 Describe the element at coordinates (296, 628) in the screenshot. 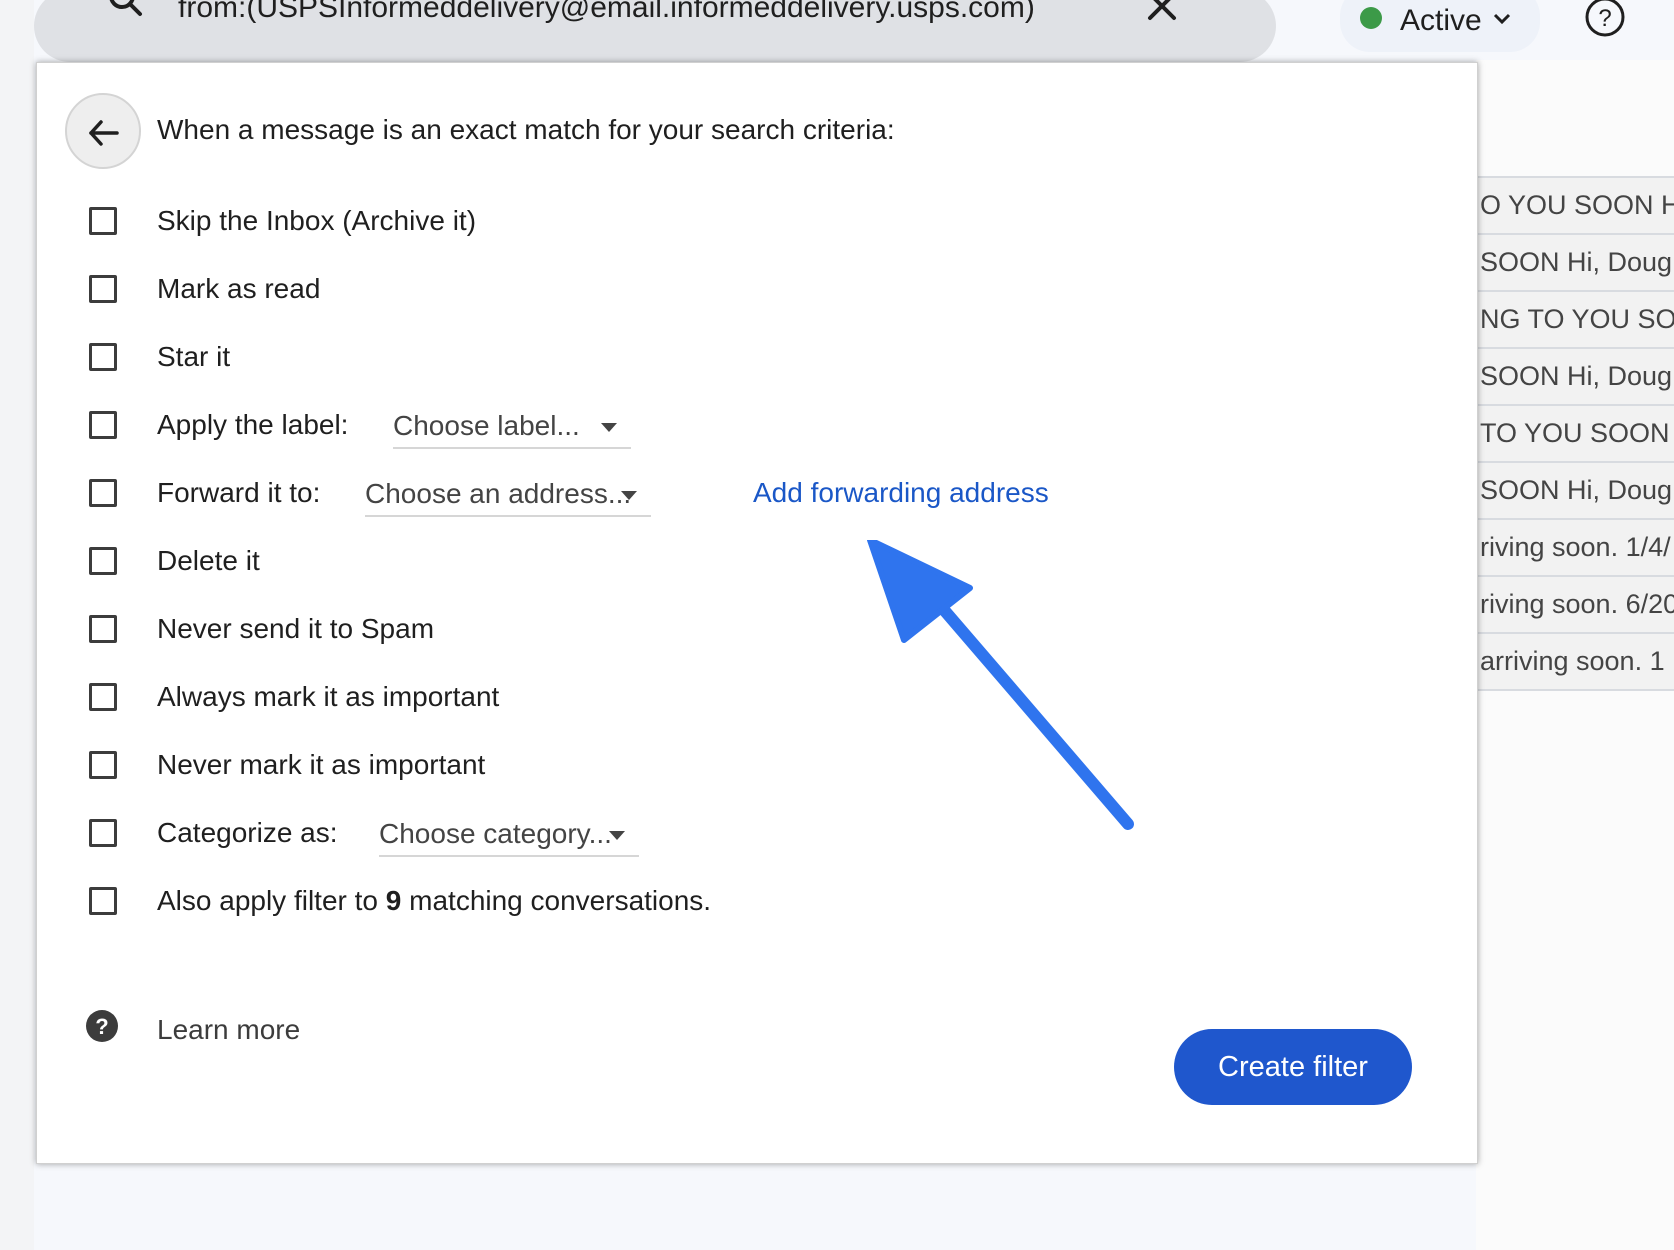

I see `never-spam-label: Never send it to Spam` at that location.